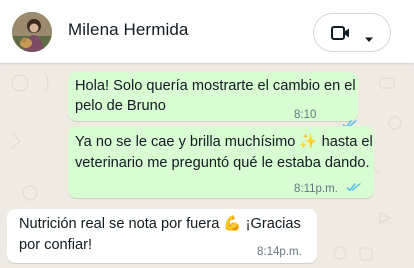 This screenshot has width=414, height=268. Describe the element at coordinates (120, 106) in the screenshot. I see `message-text: pelo de Bruno` at that location.